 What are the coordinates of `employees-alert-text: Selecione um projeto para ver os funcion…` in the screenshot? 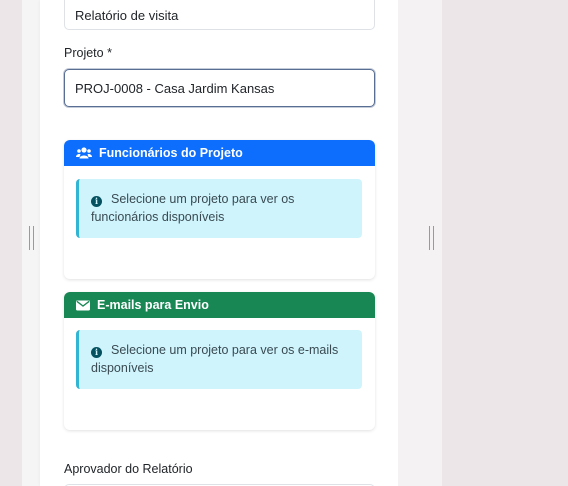 It's located at (193, 208).